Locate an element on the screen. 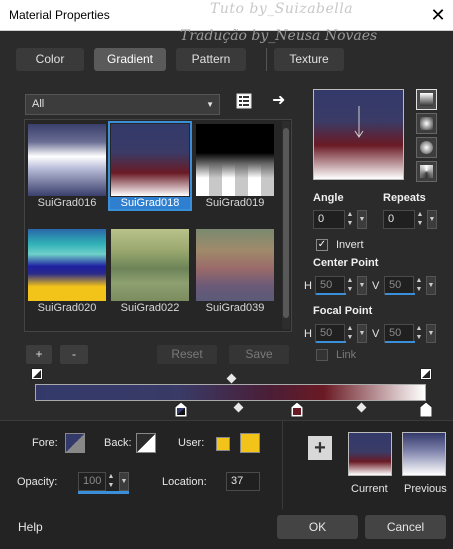 This screenshot has width=453, height=549. save-gradient-button: Save is located at coordinates (259, 354).